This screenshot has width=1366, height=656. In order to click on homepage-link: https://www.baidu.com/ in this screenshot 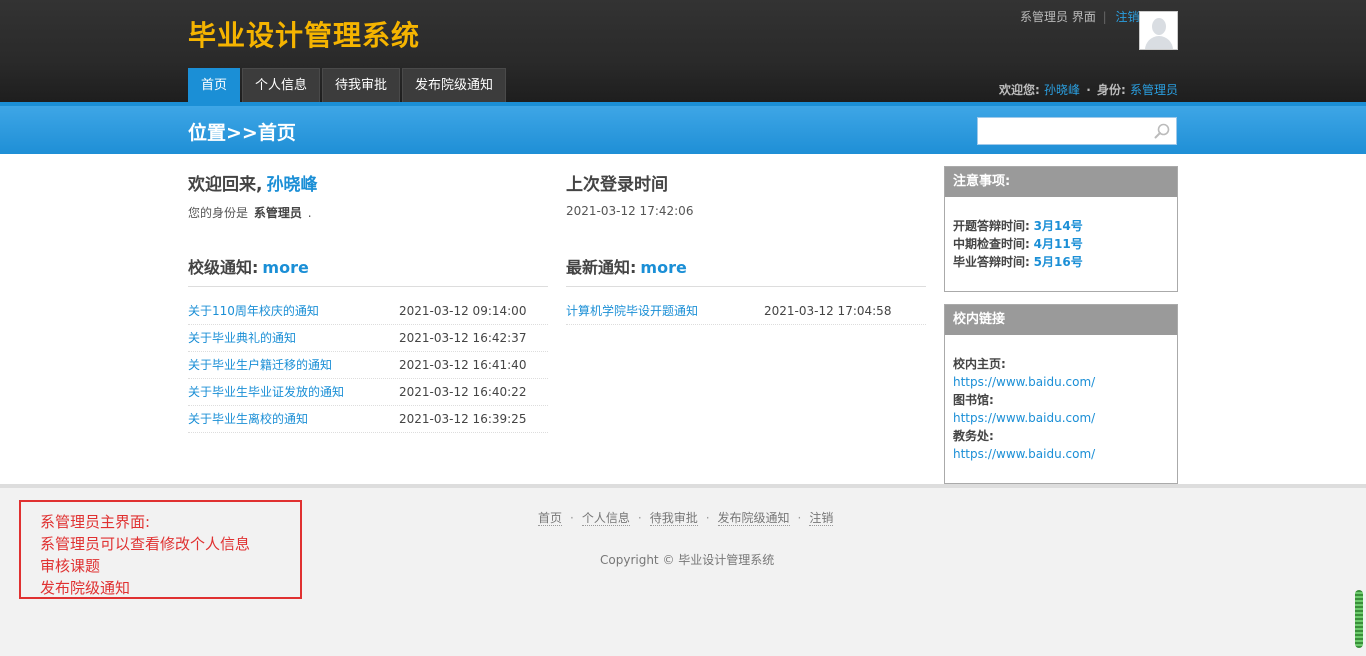, I will do `click(1024, 382)`.